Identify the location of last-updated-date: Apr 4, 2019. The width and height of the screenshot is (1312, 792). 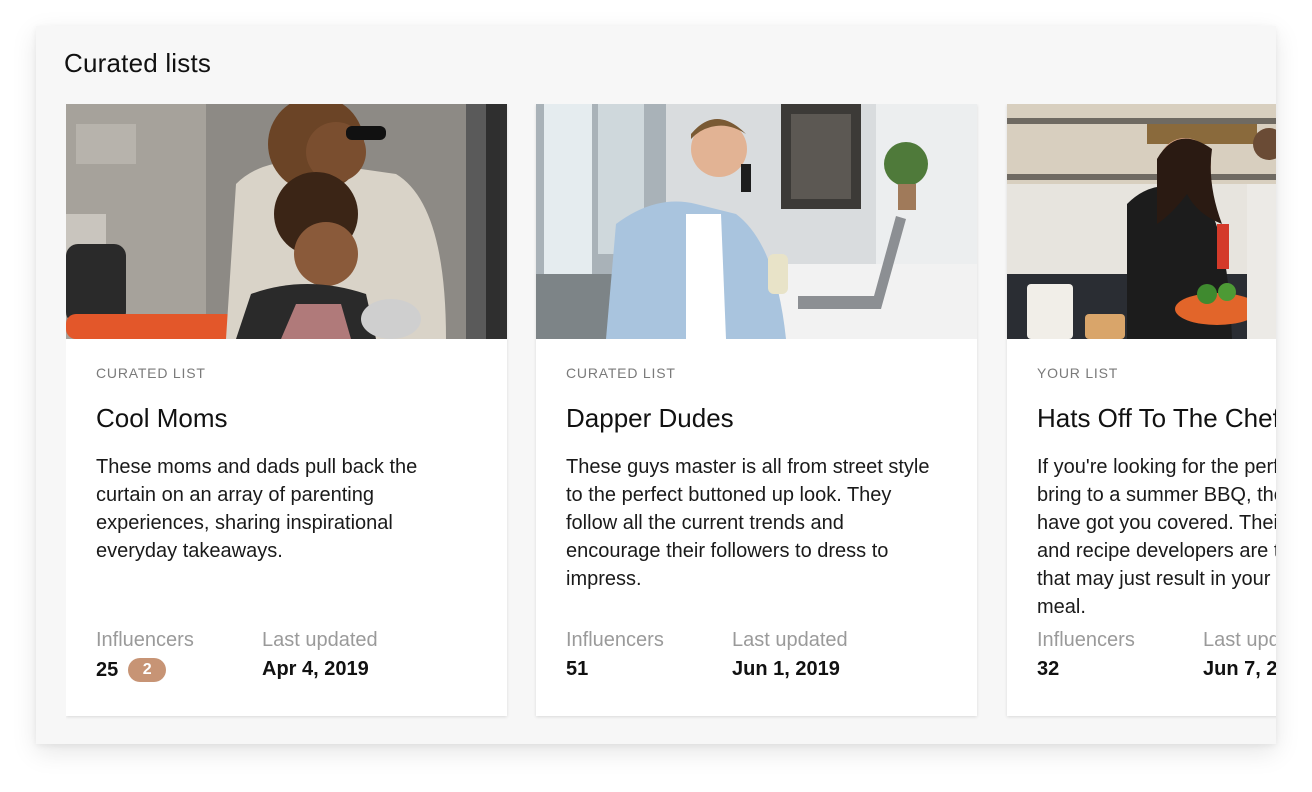
(315, 669).